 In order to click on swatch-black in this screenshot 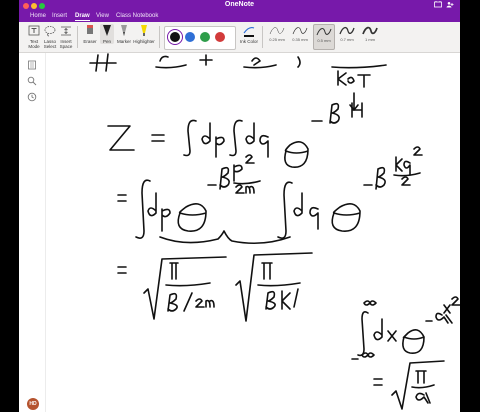, I will do `click(175, 37)`.